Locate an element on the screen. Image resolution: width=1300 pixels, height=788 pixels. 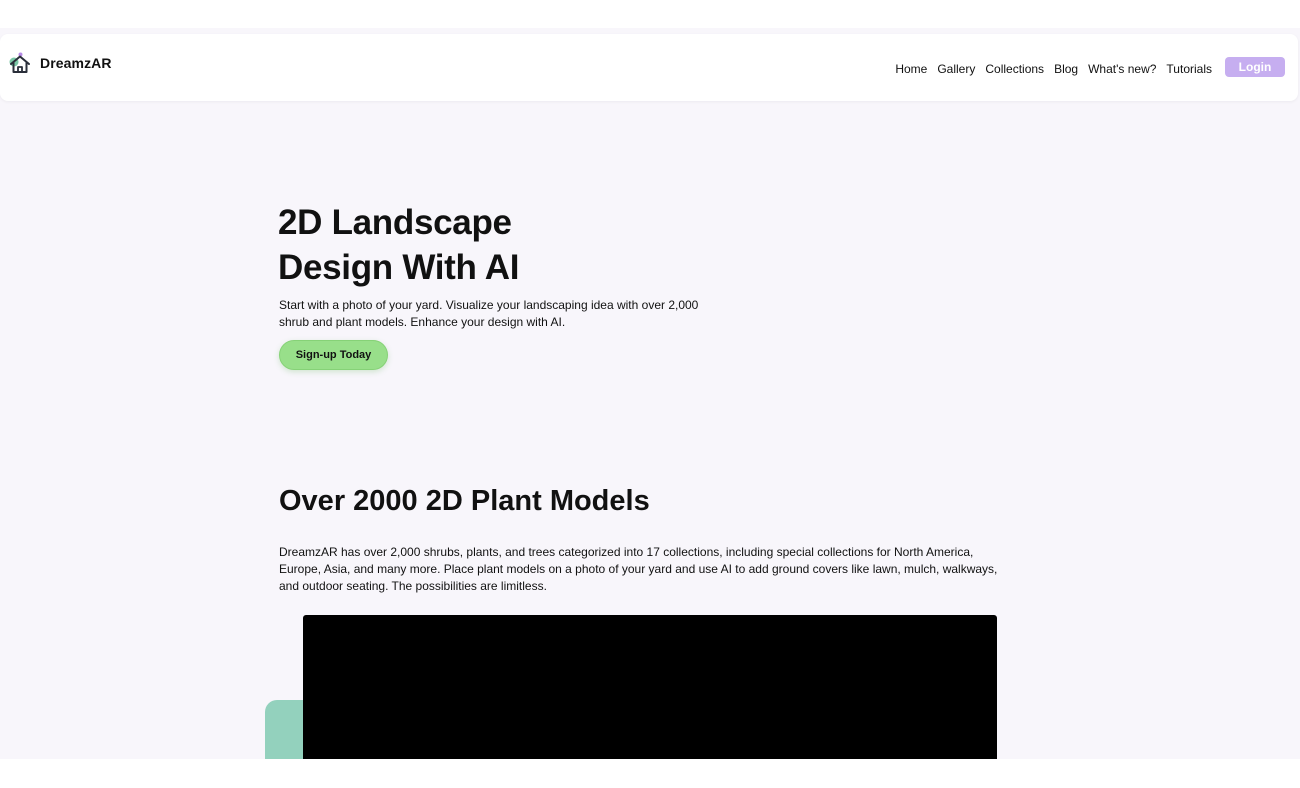
nav-link-blog: Blog is located at coordinates (1066, 69).